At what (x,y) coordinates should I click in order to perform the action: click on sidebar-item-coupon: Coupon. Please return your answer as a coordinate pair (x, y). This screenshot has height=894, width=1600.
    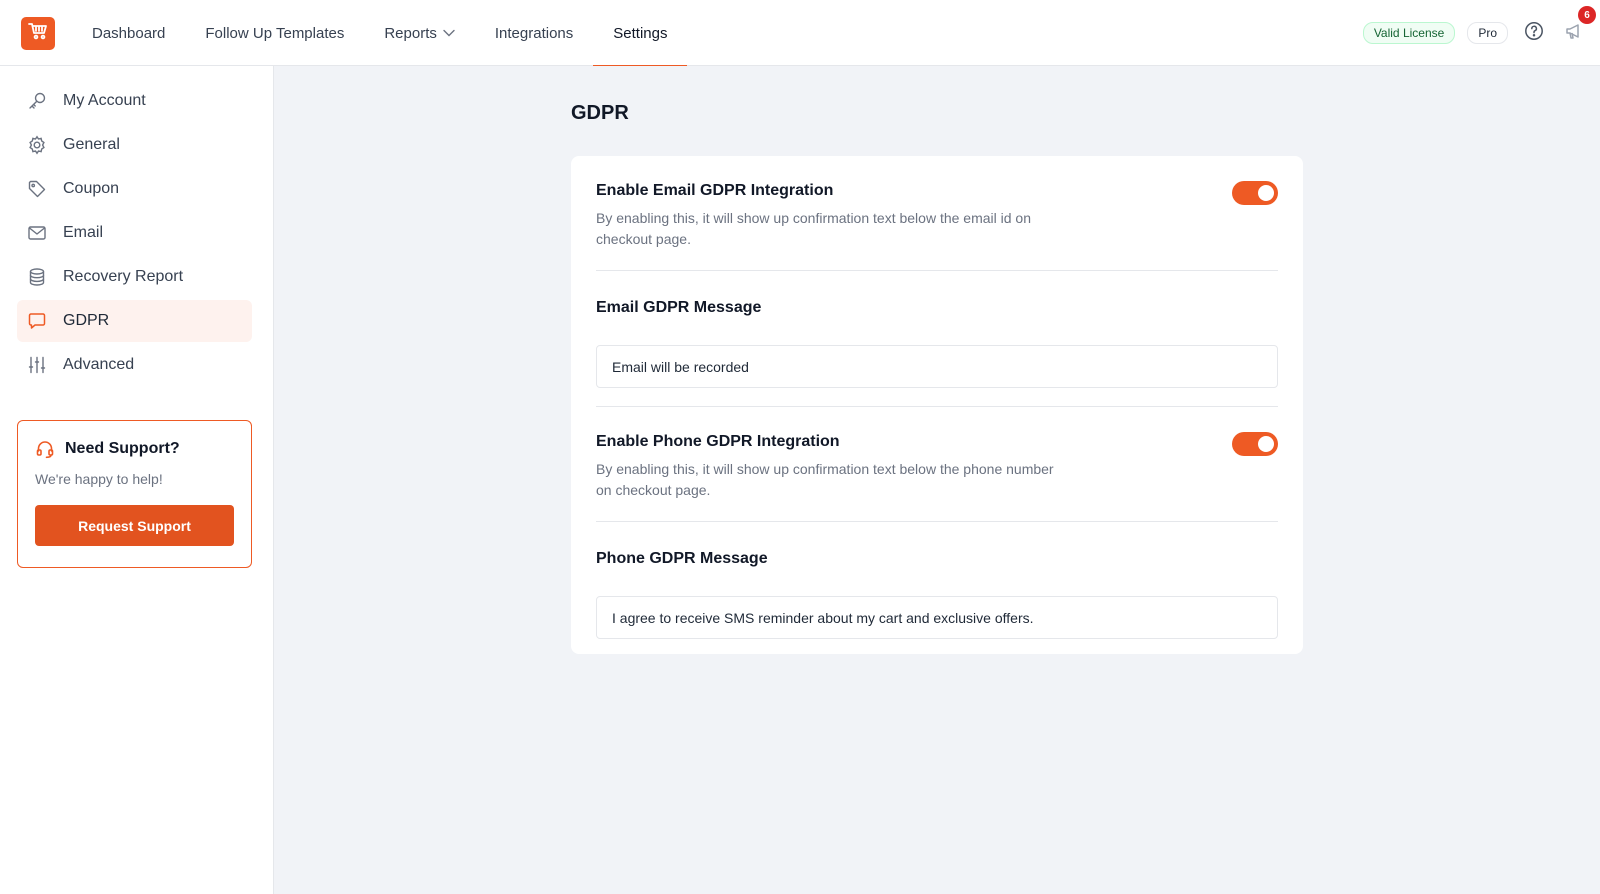
    Looking at the image, I should click on (134, 189).